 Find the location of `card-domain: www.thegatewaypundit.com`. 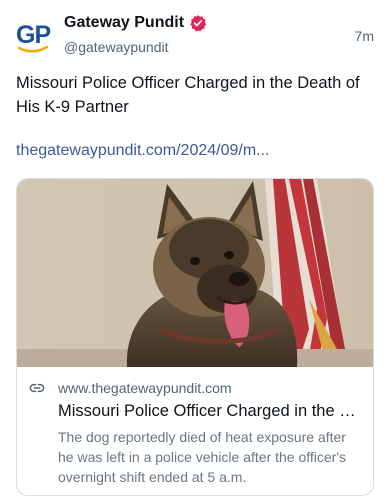

card-domain: www.thegatewaypundit.com is located at coordinates (145, 388).